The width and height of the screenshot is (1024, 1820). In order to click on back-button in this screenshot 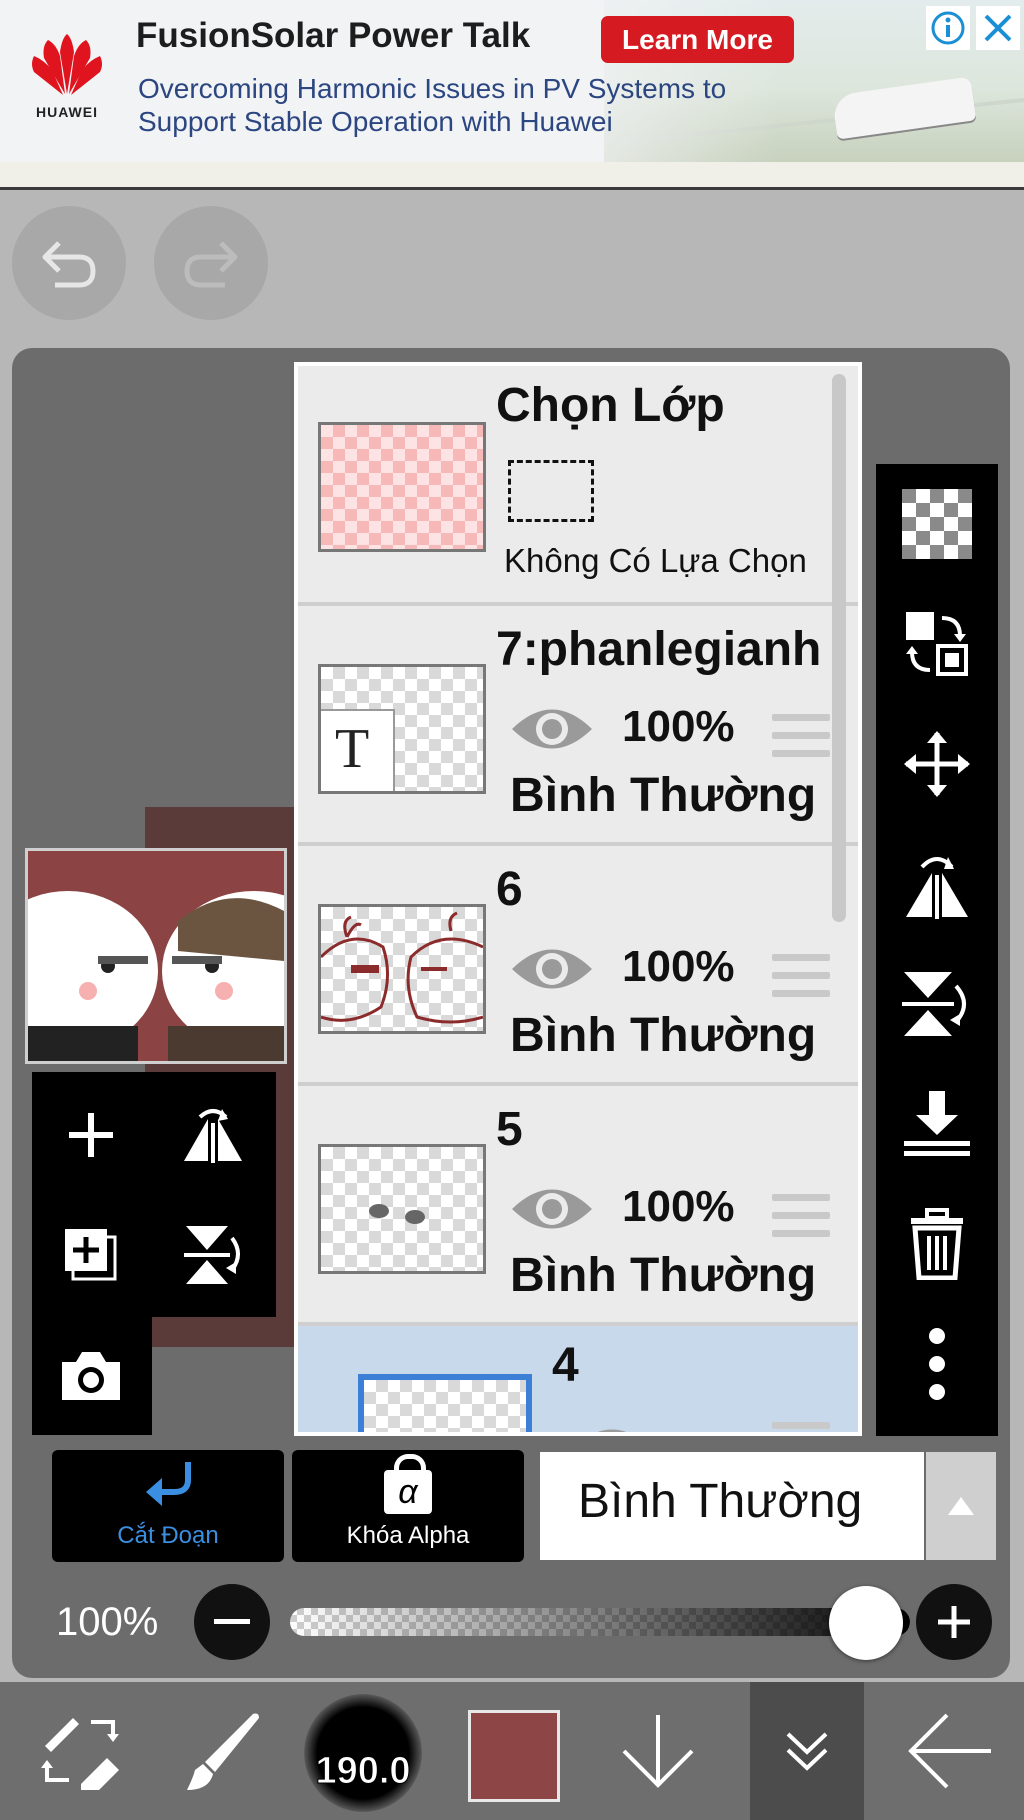, I will do `click(950, 1751)`.